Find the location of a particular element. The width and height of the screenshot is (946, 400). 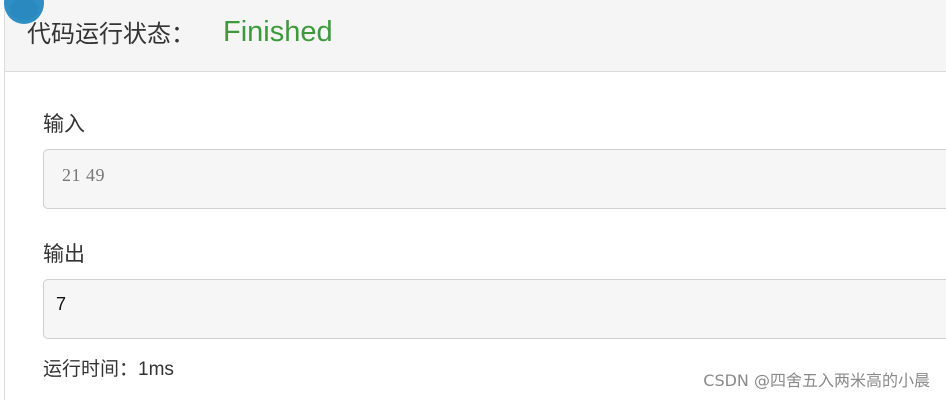

runtime-value: 1ms is located at coordinates (156, 369).